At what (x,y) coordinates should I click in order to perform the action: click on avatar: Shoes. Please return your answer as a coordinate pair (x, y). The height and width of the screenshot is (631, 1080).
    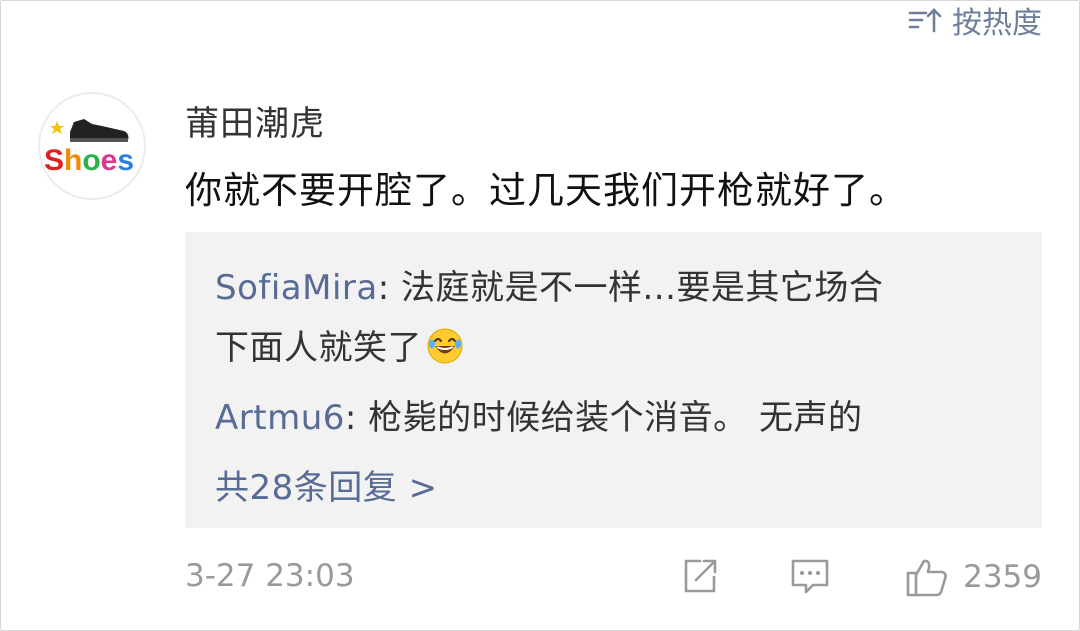
    Looking at the image, I should click on (92, 146).